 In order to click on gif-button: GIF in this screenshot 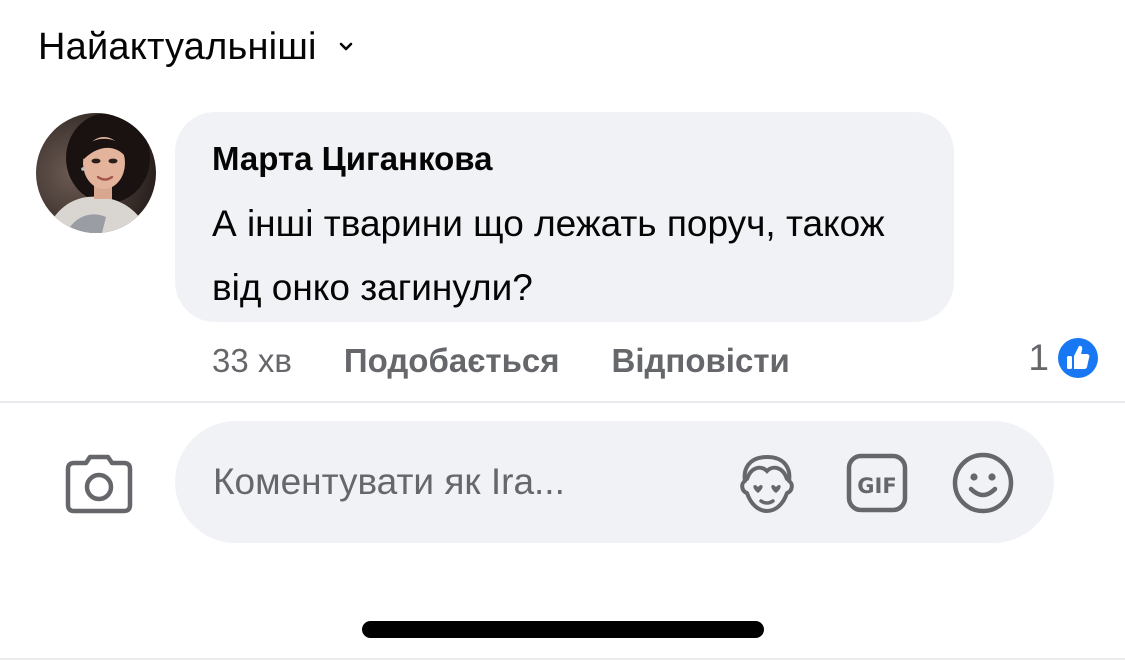, I will do `click(877, 483)`.